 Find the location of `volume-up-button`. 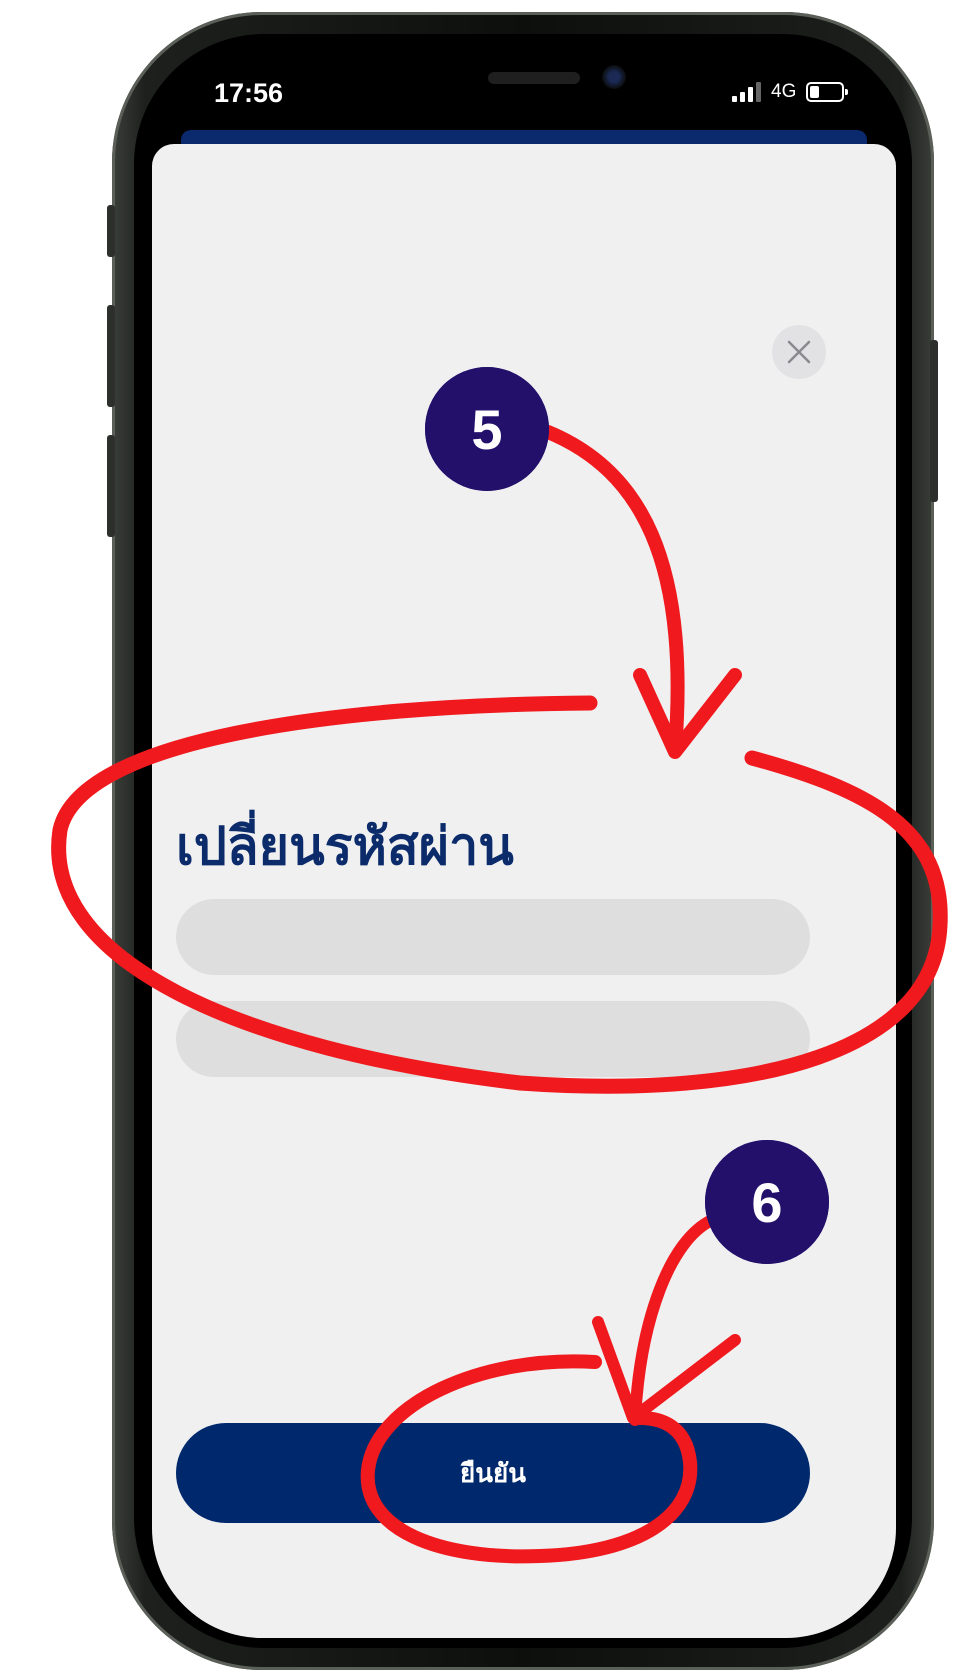

volume-up-button is located at coordinates (111, 356).